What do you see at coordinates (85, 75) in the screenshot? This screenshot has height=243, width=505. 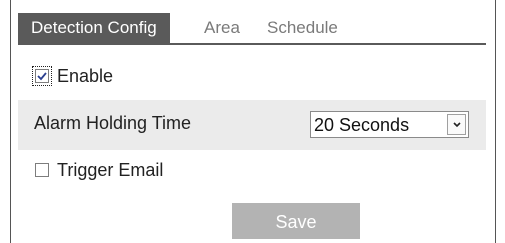 I see `enable-label: Enable` at bounding box center [85, 75].